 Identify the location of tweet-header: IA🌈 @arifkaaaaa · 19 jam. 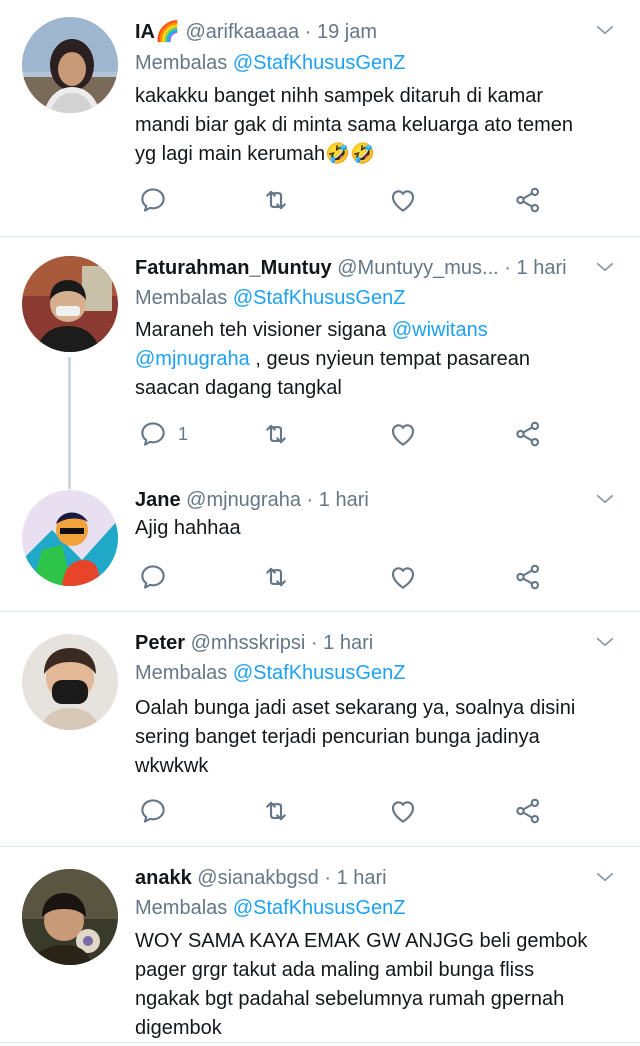
(256, 32).